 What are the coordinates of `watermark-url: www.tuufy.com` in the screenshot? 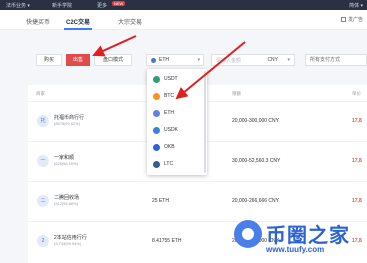 It's located at (295, 249).